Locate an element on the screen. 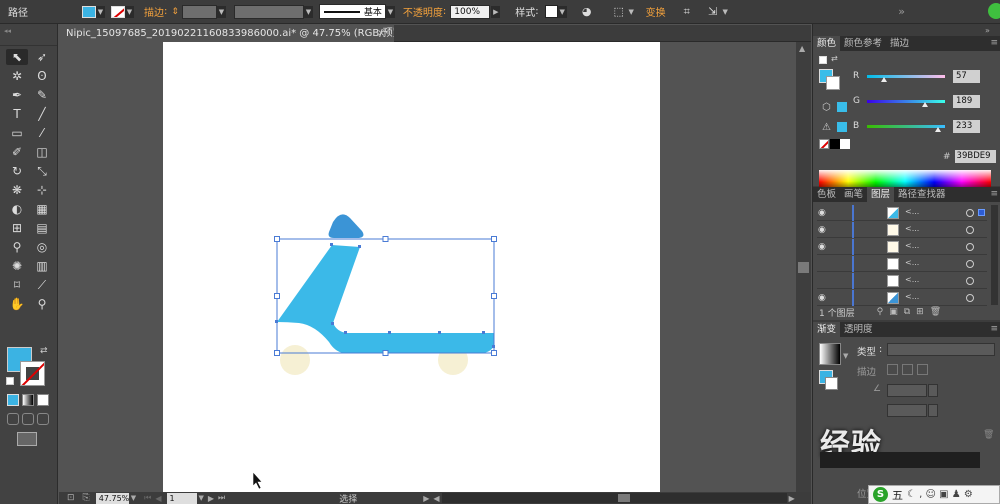 Image resolution: width=1000 pixels, height=504 pixels. variable-width-field is located at coordinates (268, 11).